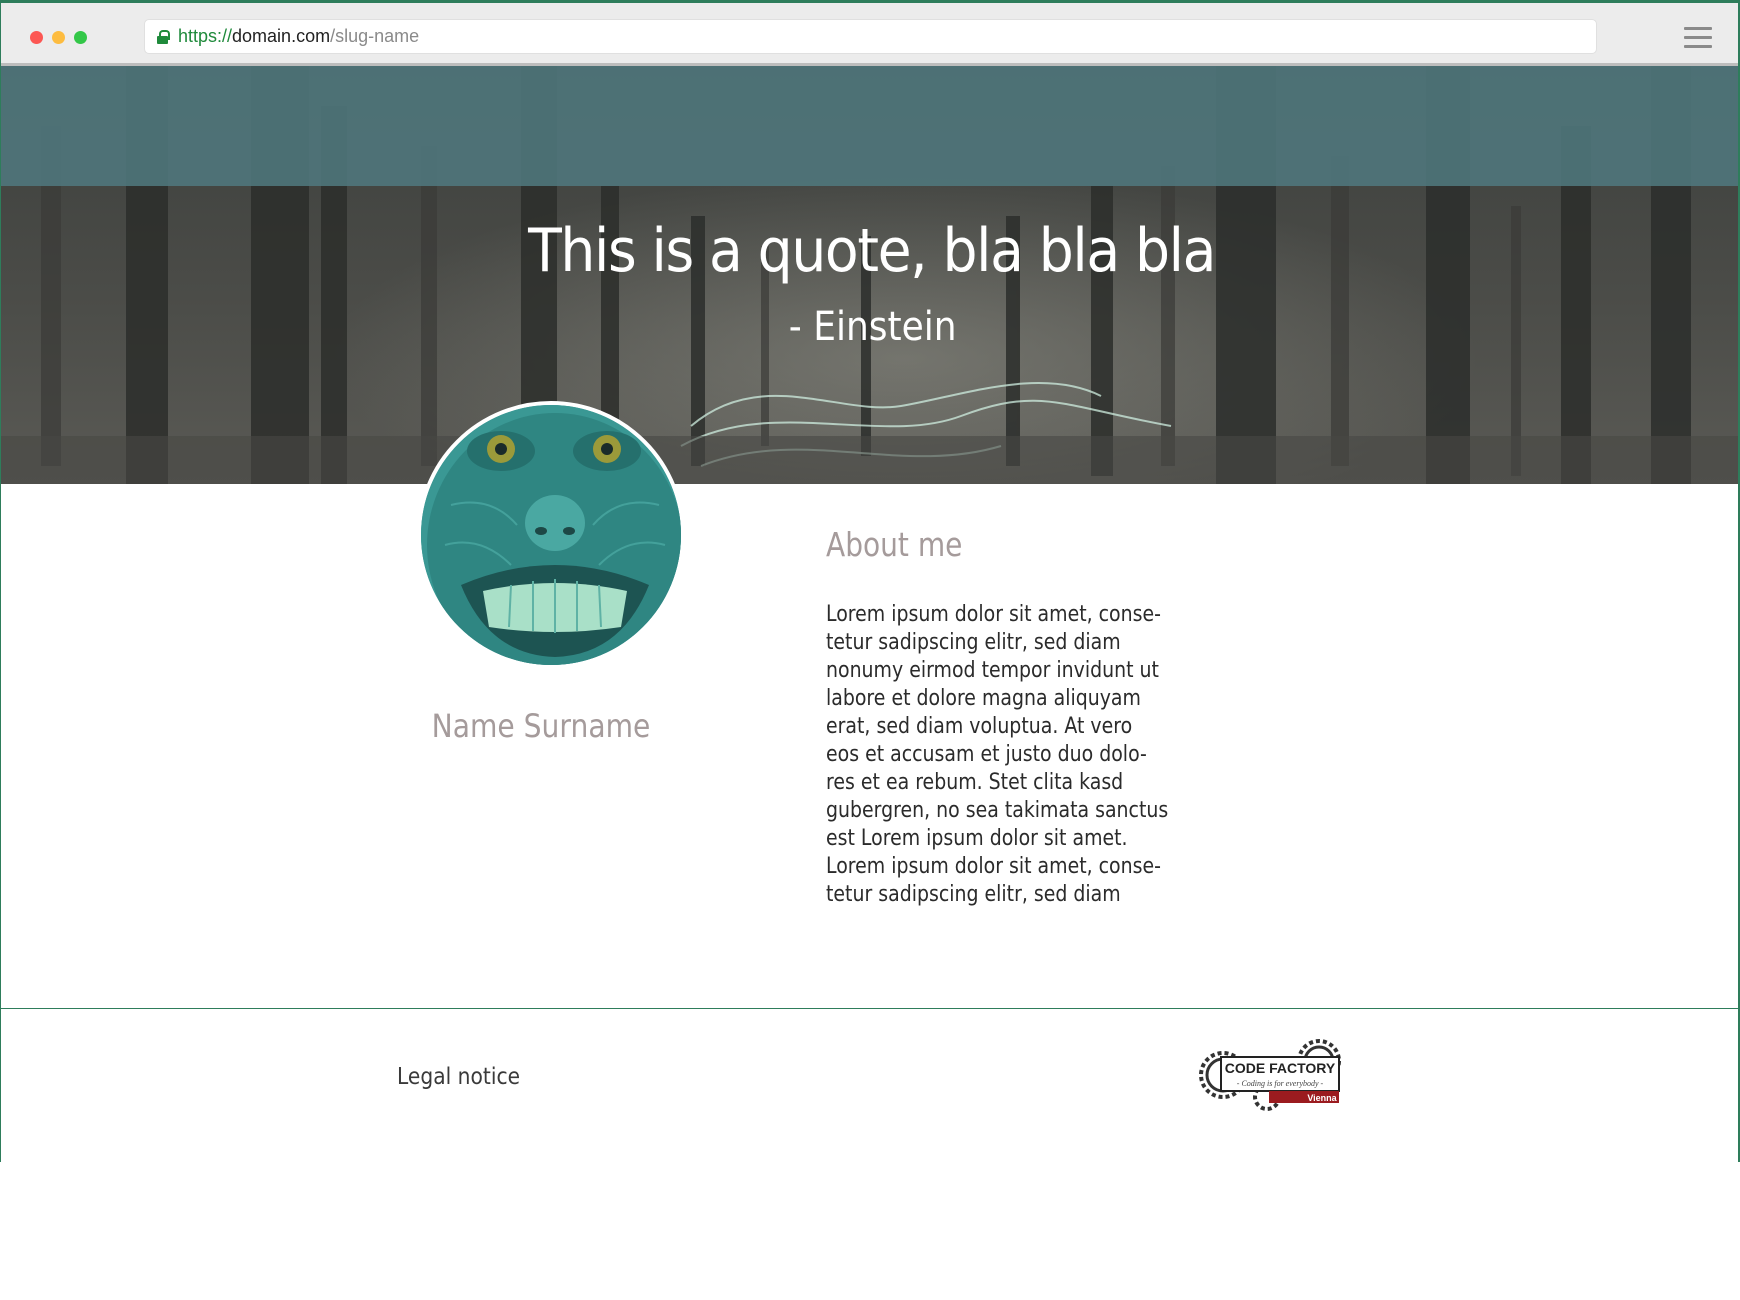 The width and height of the screenshot is (1740, 1300). Describe the element at coordinates (975, 782) in the screenshot. I see `about-line: res et ea rebum. Stet clita kasd` at that location.